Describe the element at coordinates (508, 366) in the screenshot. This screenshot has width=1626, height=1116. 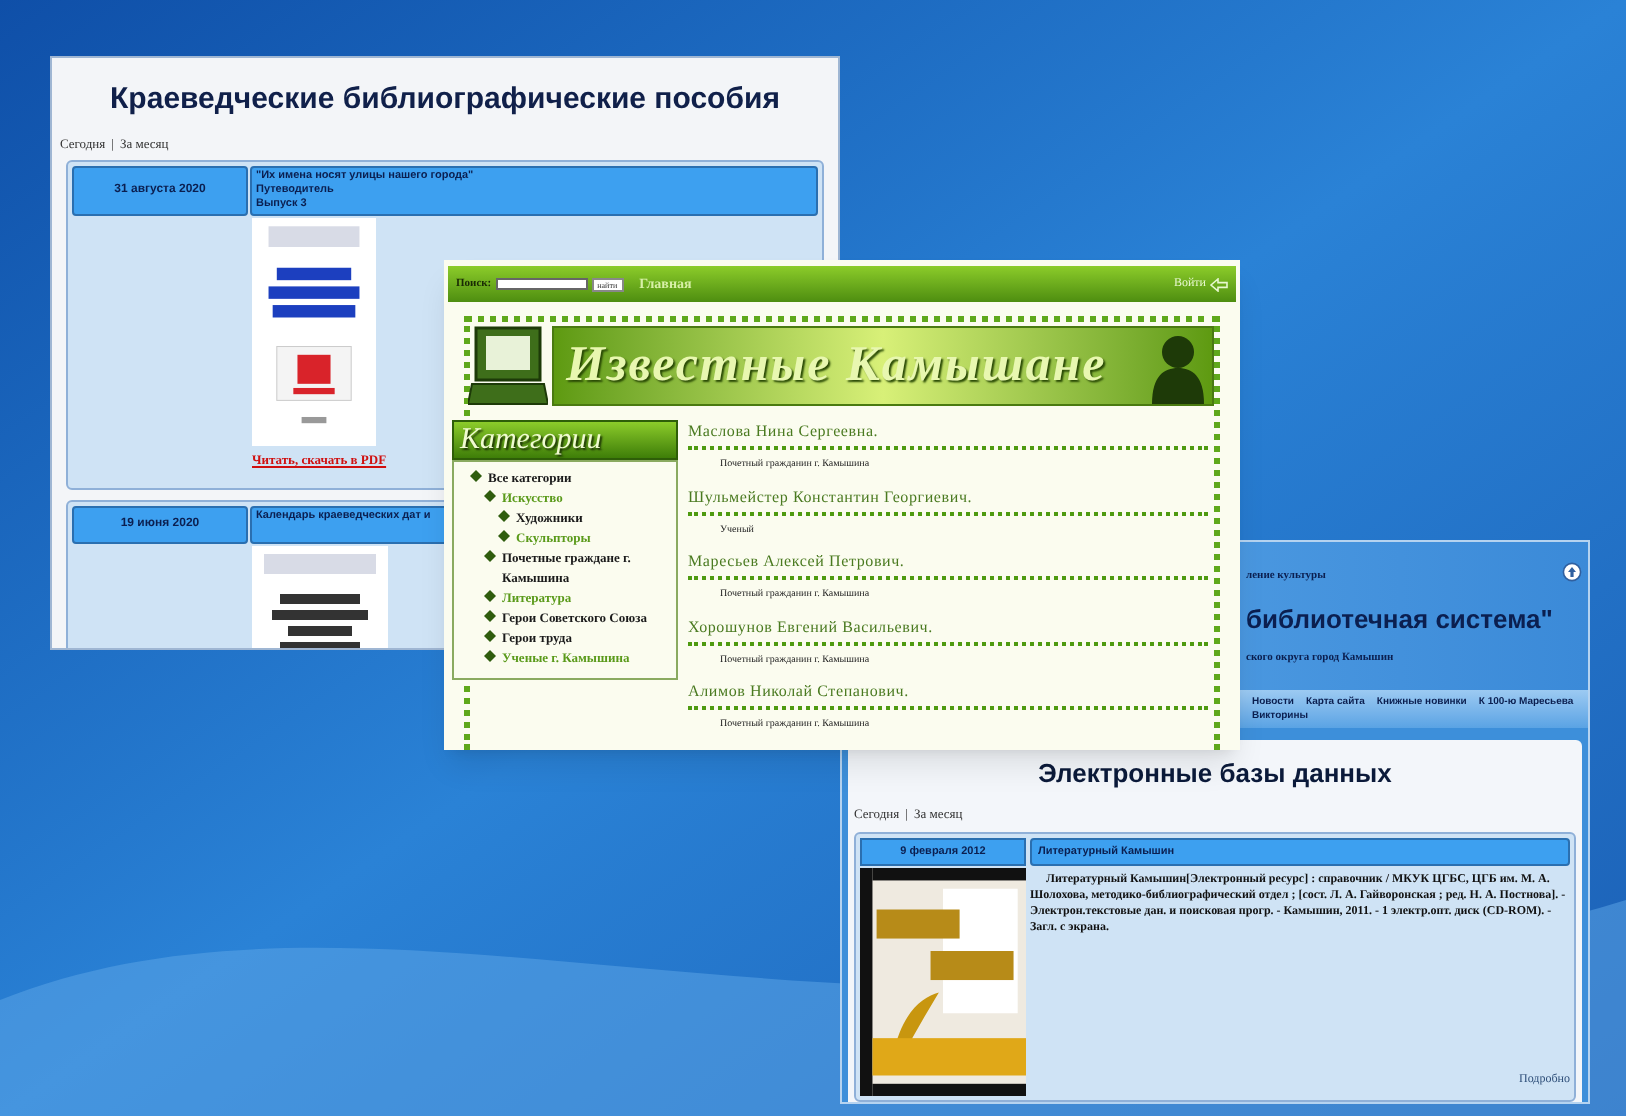
I see `computer-icon` at that location.